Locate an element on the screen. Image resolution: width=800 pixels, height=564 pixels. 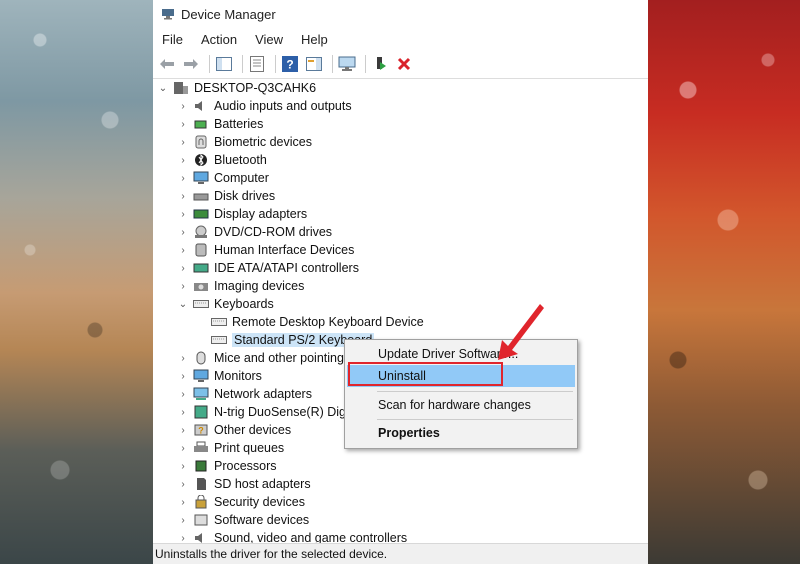
hid-icon is located at coordinates (201, 250).